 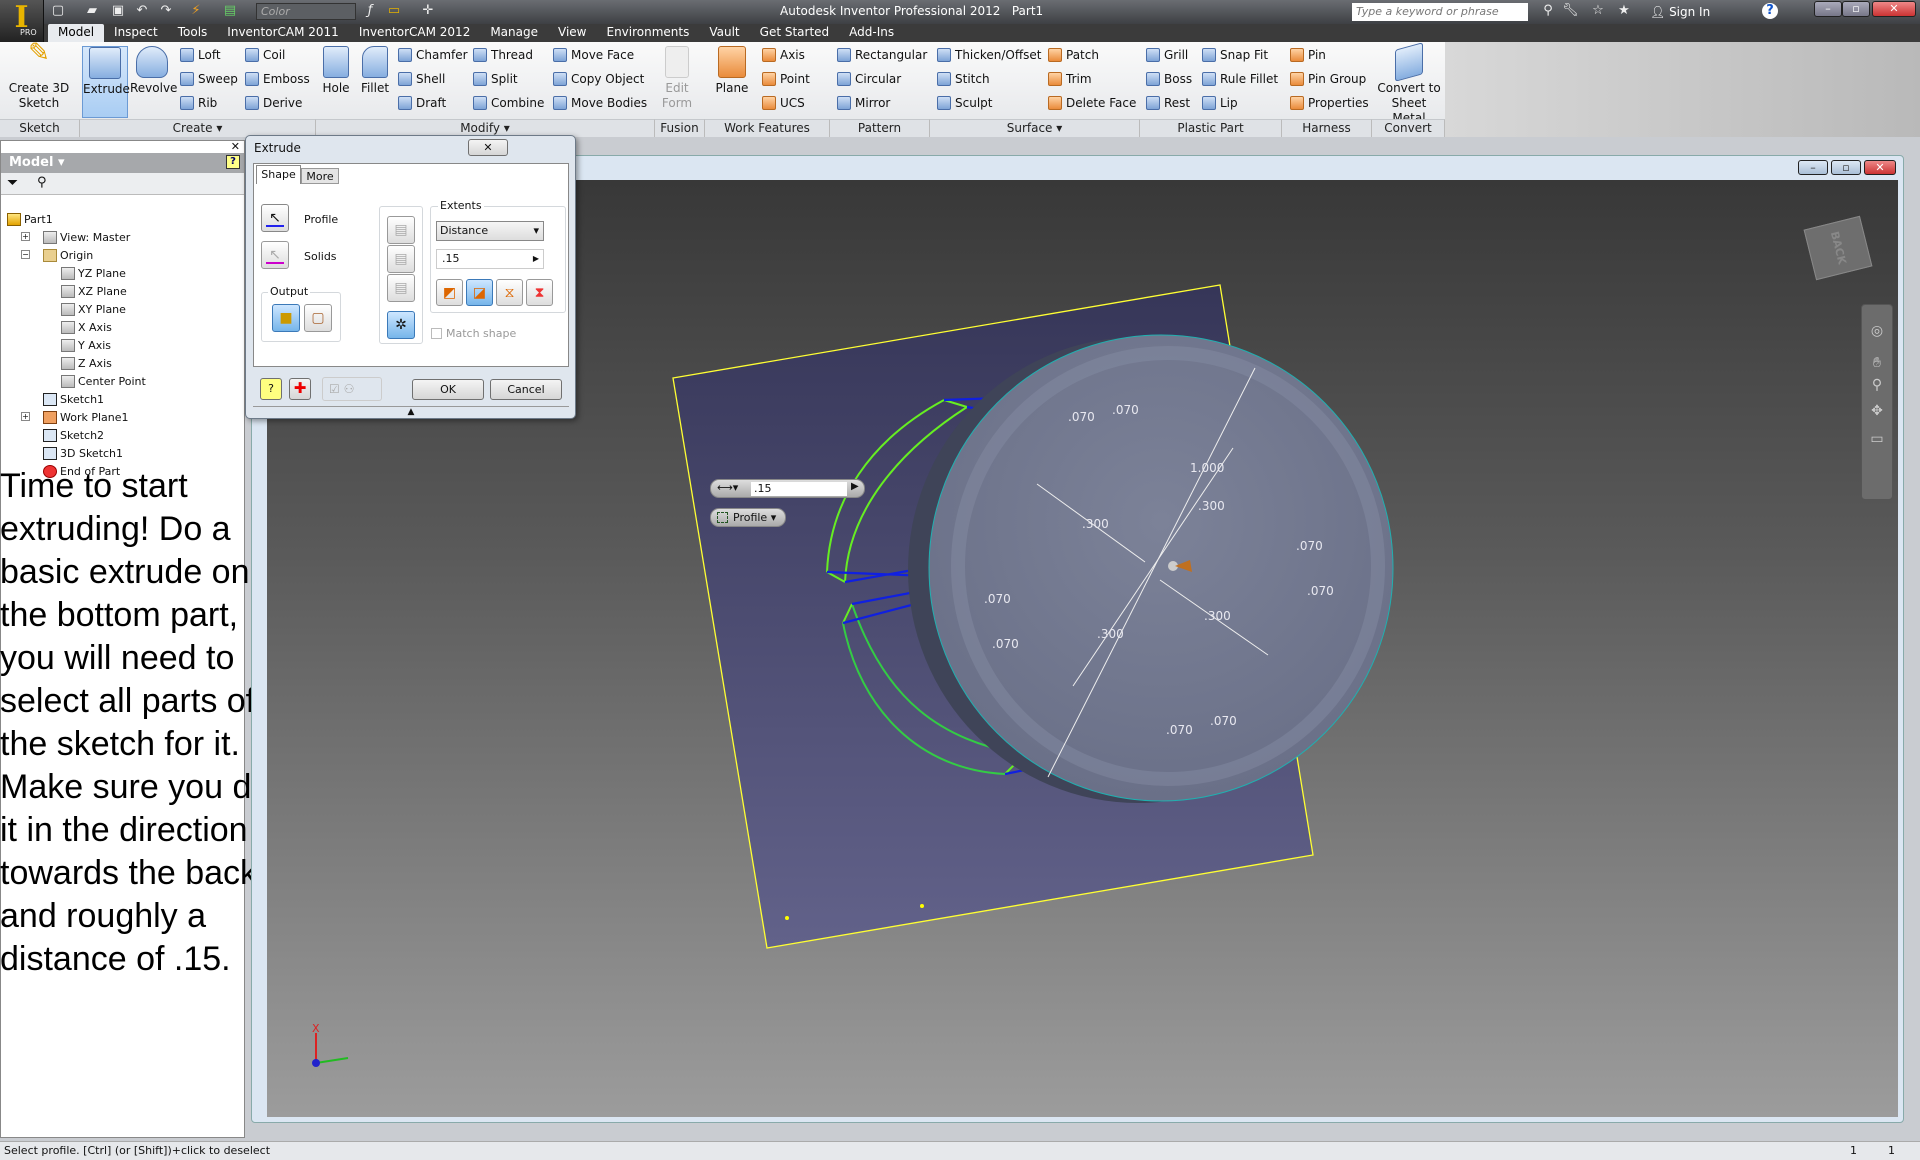 What do you see at coordinates (1548, 11) in the screenshot?
I see `binoculars-icon: ⚲` at bounding box center [1548, 11].